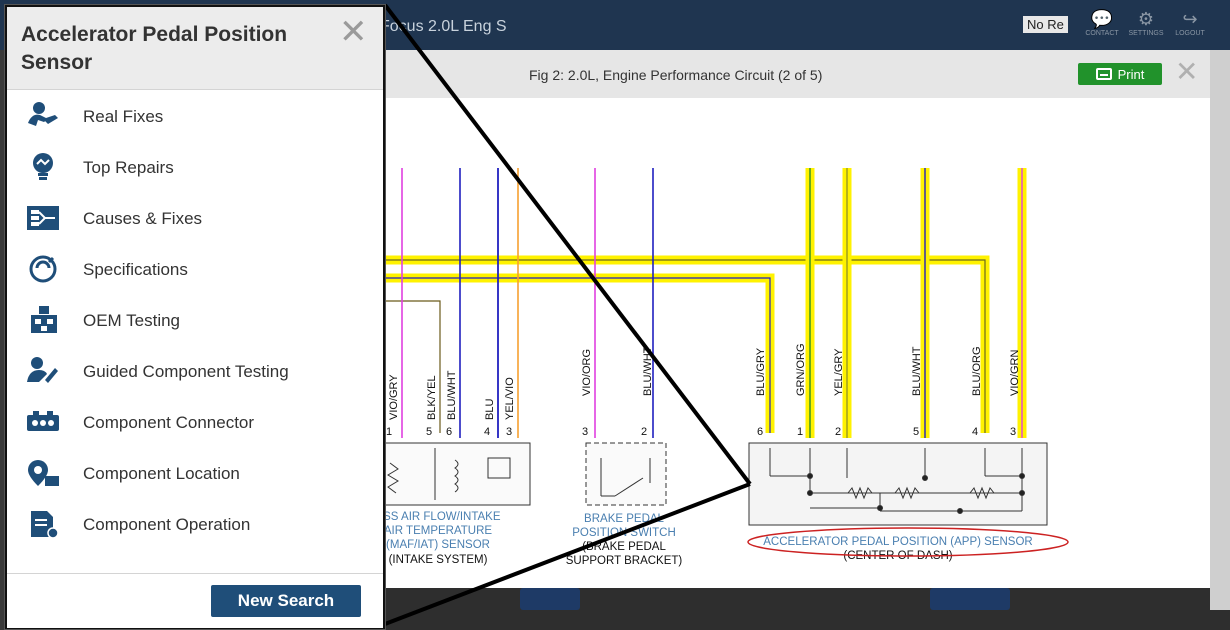  I want to click on operation-icon, so click(45, 525).